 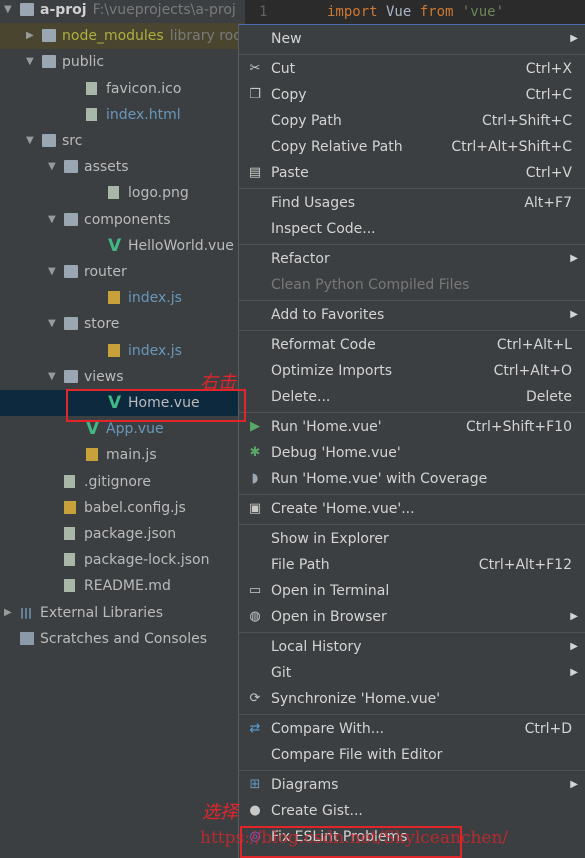 I want to click on tree-item: ▼ public, so click(x=122, y=62).